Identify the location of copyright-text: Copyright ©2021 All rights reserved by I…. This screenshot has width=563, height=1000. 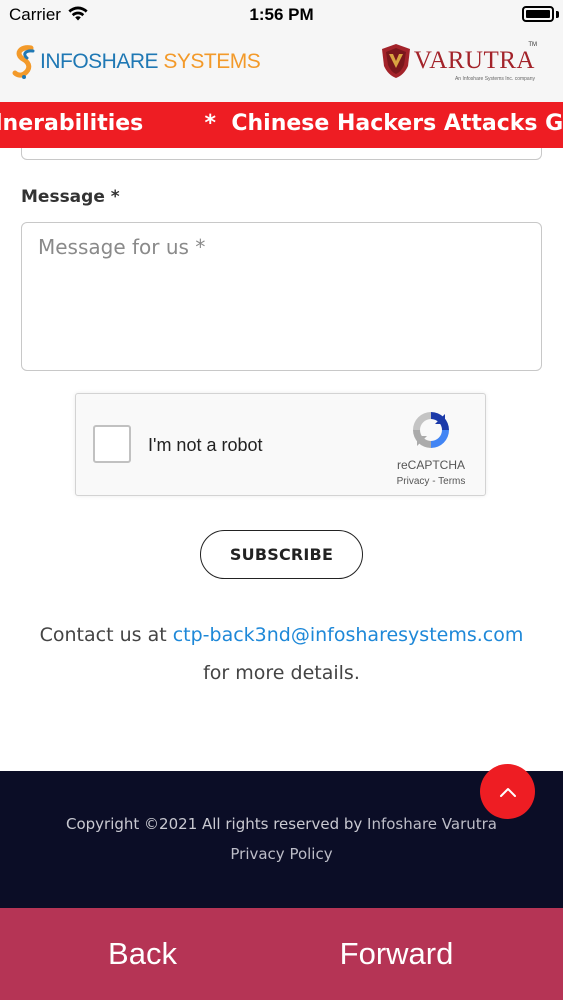
(281, 824).